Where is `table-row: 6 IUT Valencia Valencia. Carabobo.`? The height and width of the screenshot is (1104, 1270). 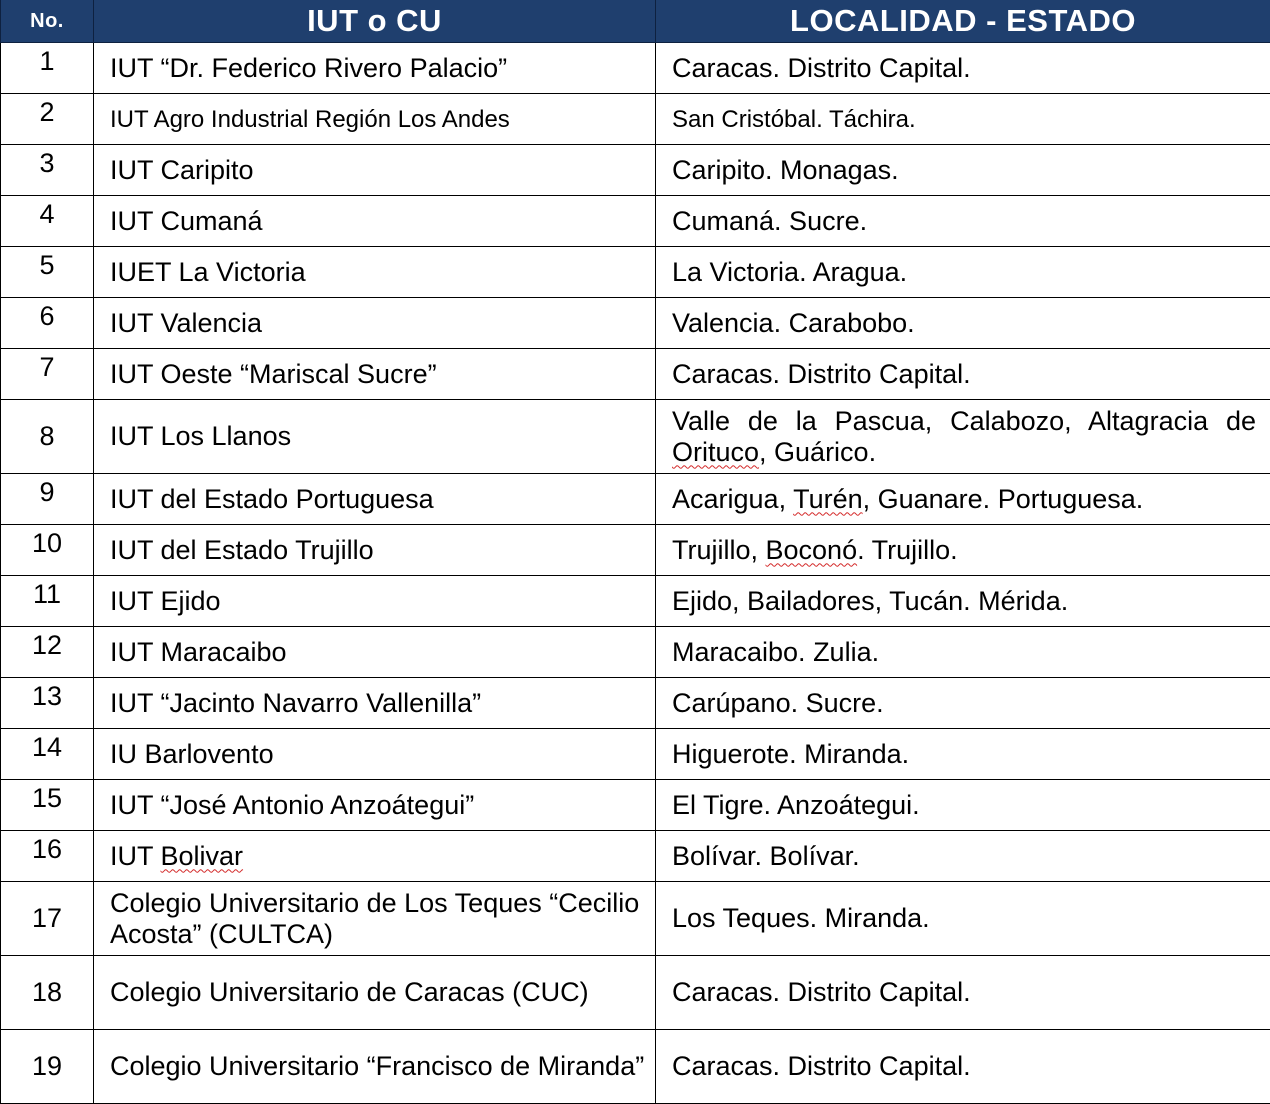 table-row: 6 IUT Valencia Valencia. Carabobo. is located at coordinates (635, 323).